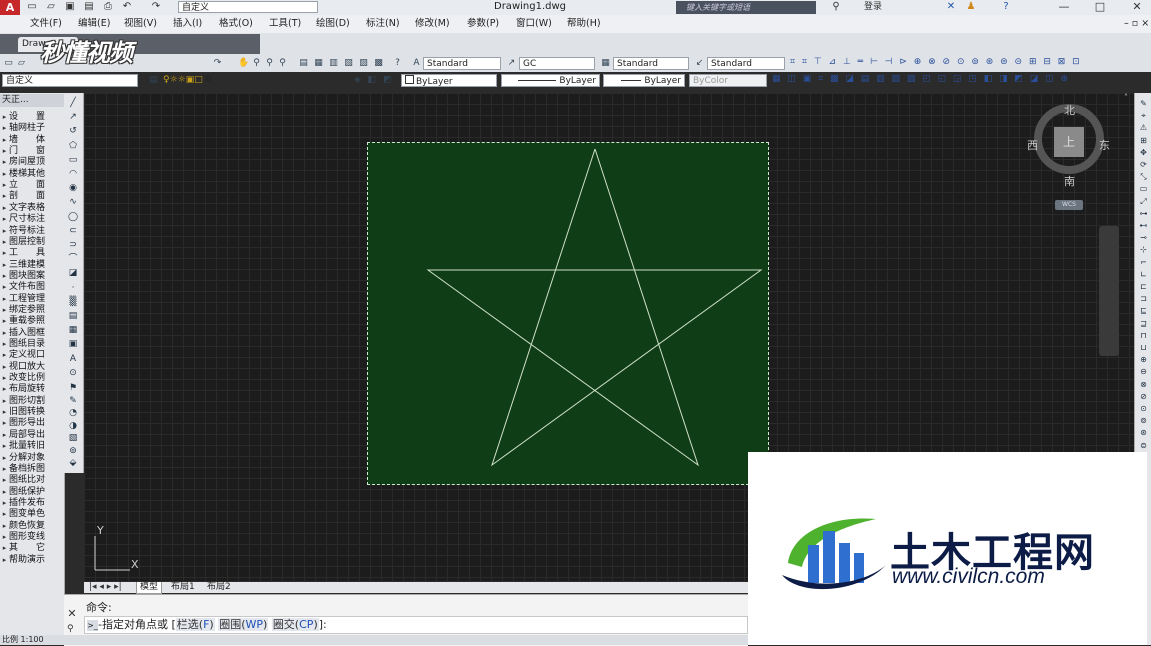 The image size is (1151, 646). What do you see at coordinates (32, 117) in the screenshot?
I see `palette-item: ▸ 设 置` at bounding box center [32, 117].